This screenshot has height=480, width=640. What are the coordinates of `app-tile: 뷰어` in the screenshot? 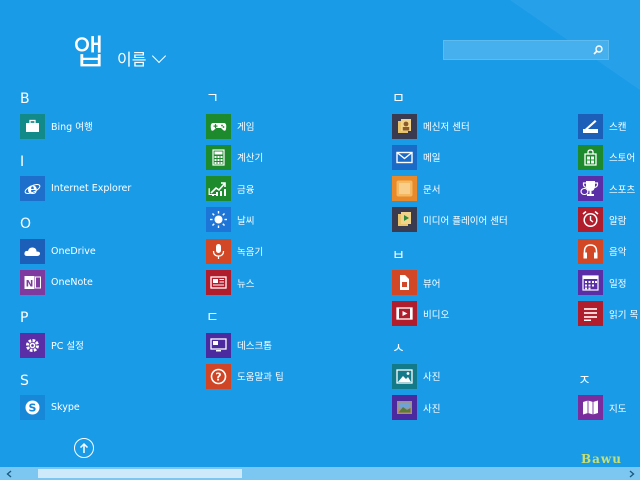 It's located at (416, 283).